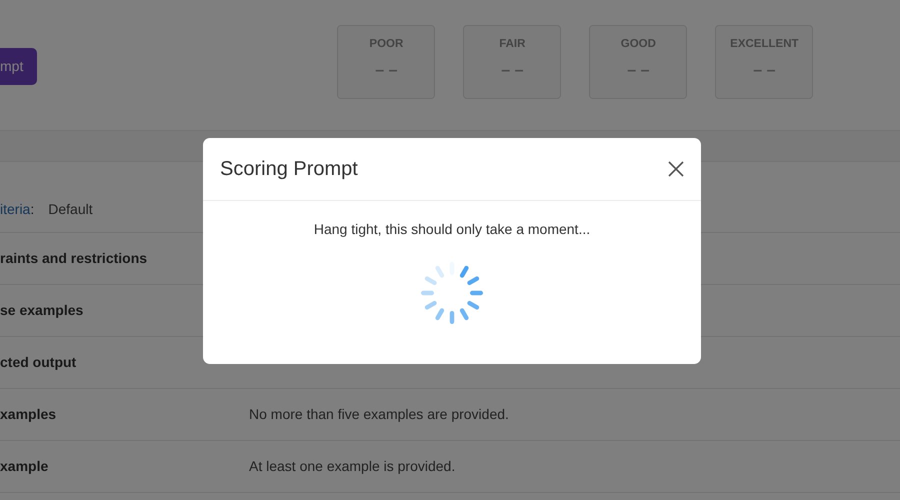 Image resolution: width=900 pixels, height=500 pixels. Describe the element at coordinates (379, 414) in the screenshot. I see `criterion-description: No more than five examples are provided.` at that location.